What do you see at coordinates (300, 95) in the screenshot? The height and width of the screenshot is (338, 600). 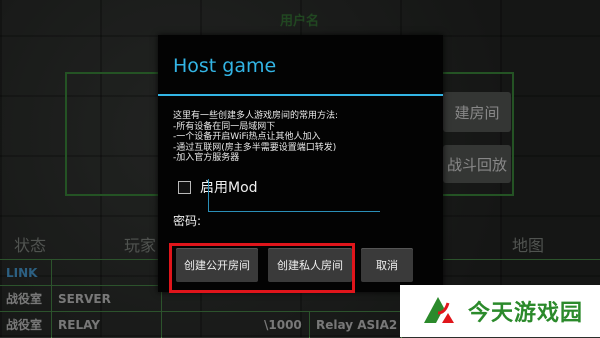 I see `title-divider` at bounding box center [300, 95].